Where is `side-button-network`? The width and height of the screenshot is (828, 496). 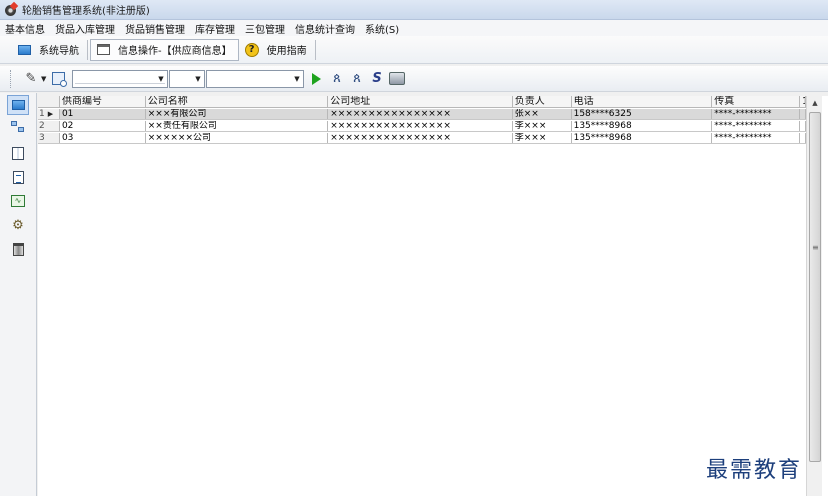 side-button-network is located at coordinates (18, 127).